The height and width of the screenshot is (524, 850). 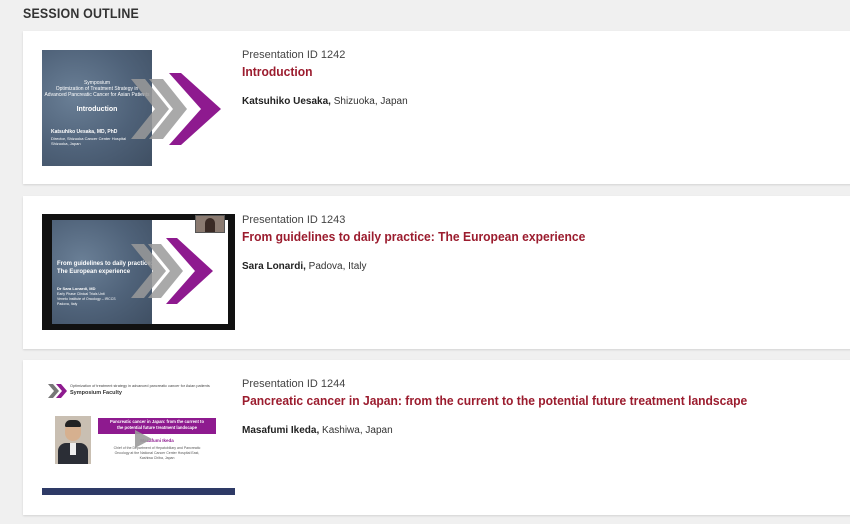 I want to click on thumb-role: Kashiwa Chiba, Japan, so click(x=157, y=458).